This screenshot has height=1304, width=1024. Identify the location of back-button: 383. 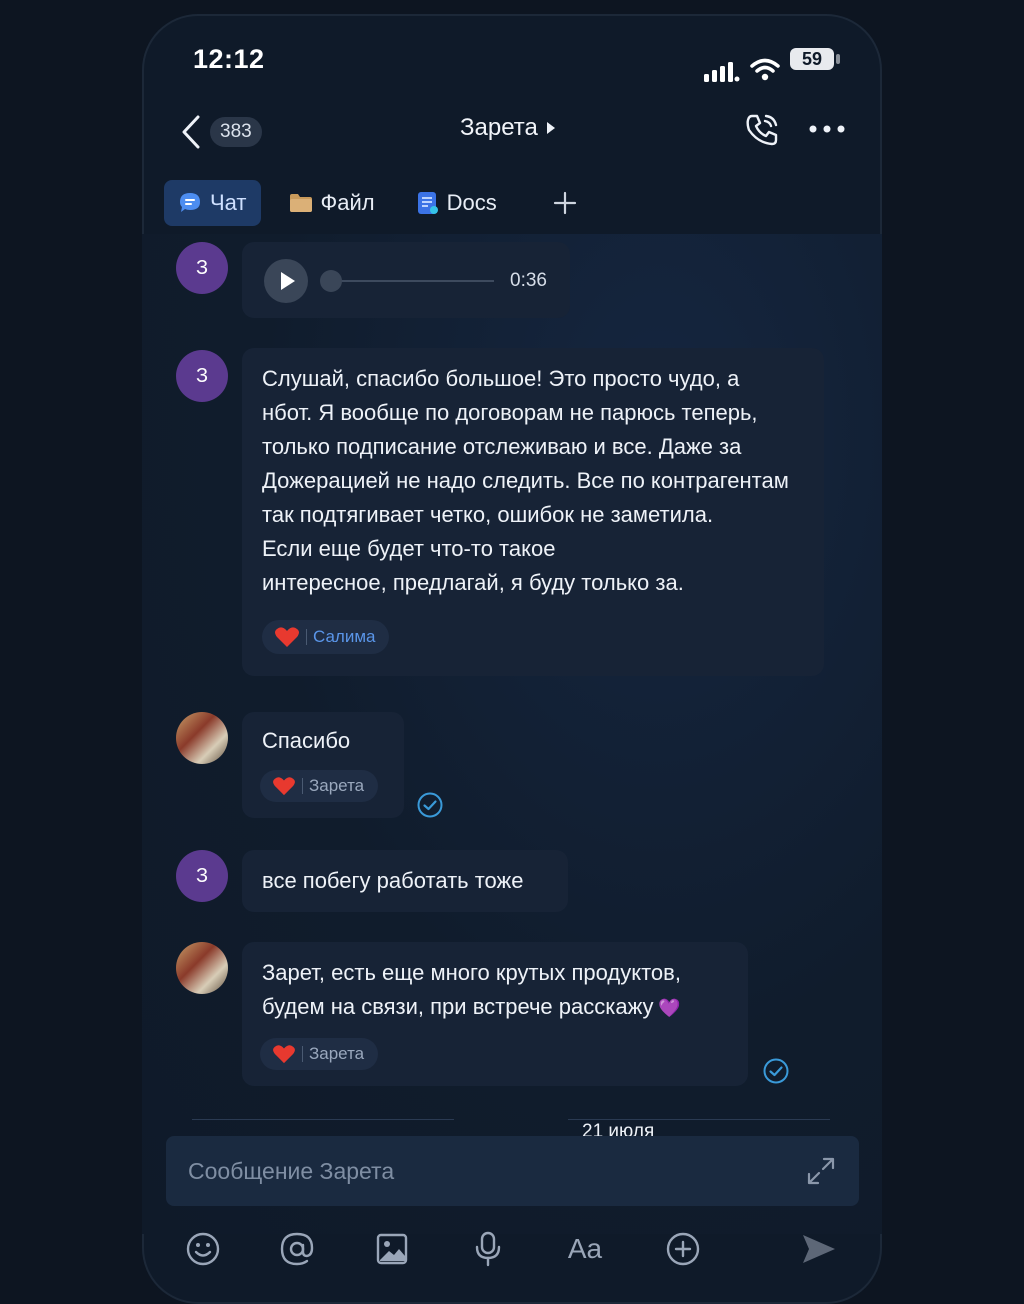
(245, 132).